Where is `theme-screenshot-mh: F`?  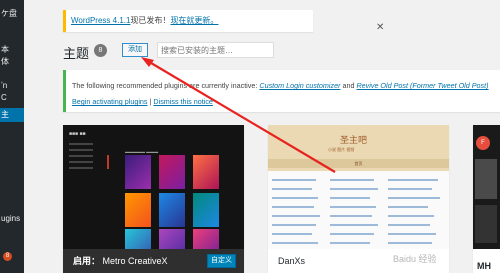
theme-screenshot-mh: F is located at coordinates (486, 187).